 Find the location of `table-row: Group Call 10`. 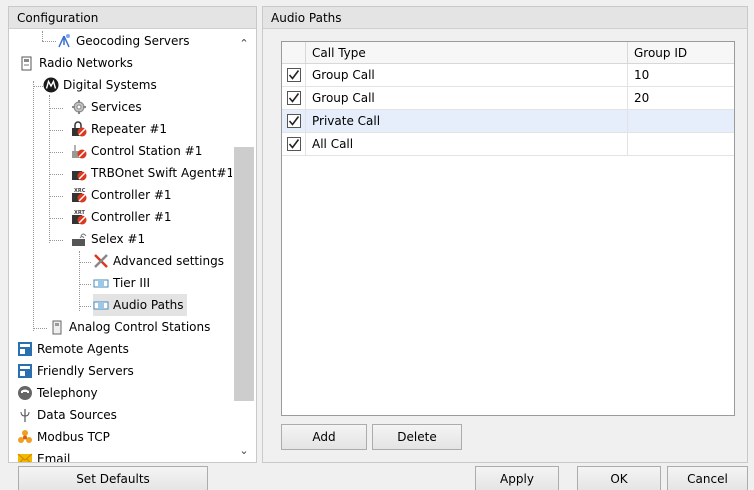

table-row: Group Call 10 is located at coordinates (508, 75).